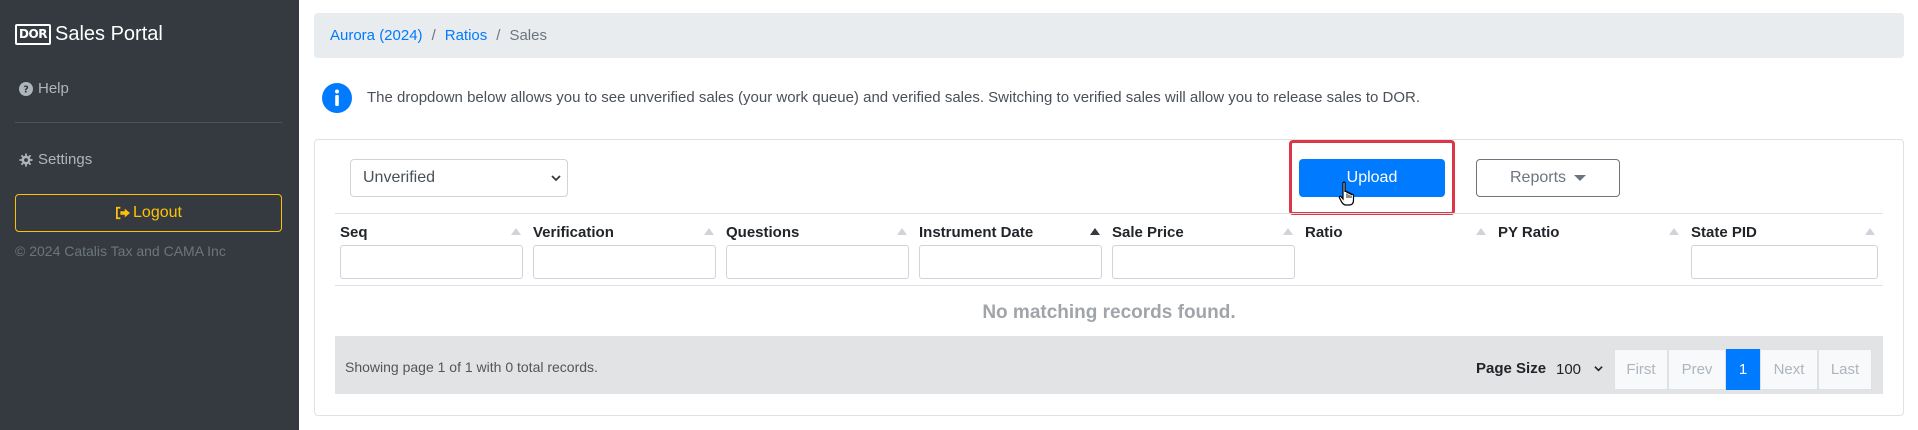 The width and height of the screenshot is (1918, 430). I want to click on sale-price-filter-input, so click(1203, 262).